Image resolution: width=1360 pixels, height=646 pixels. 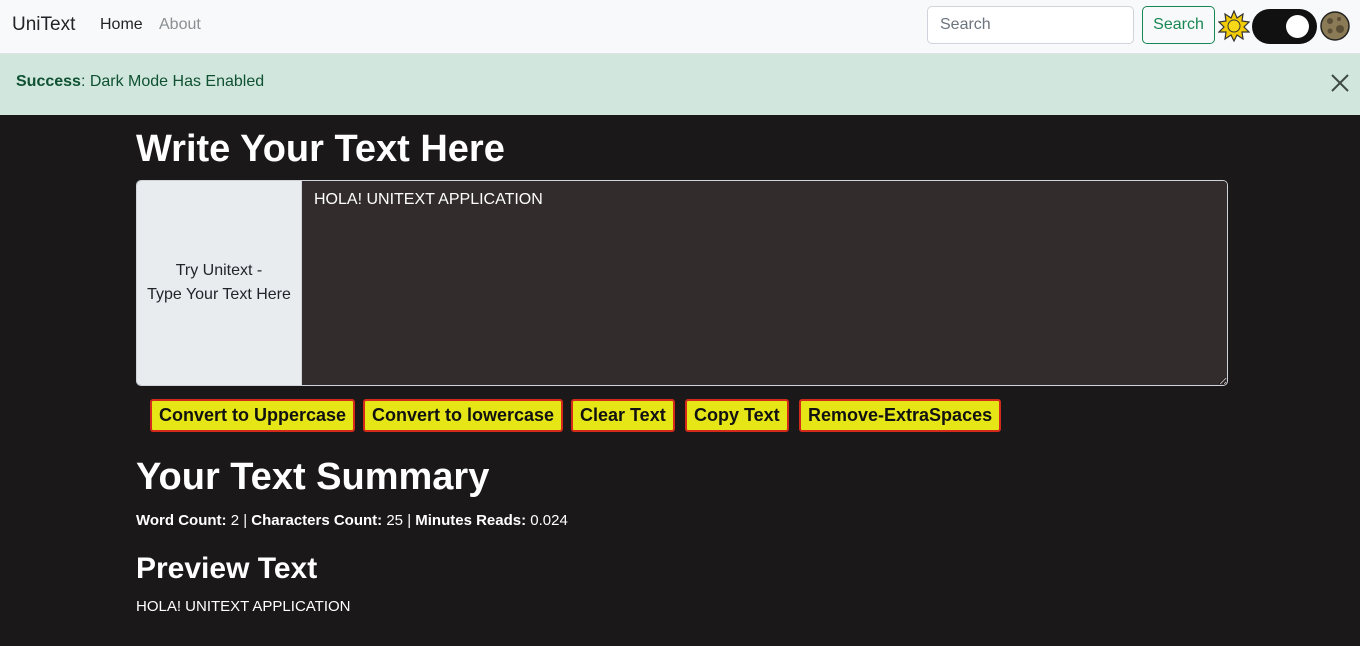 What do you see at coordinates (180, 25) in the screenshot?
I see `nav-link-about: About` at bounding box center [180, 25].